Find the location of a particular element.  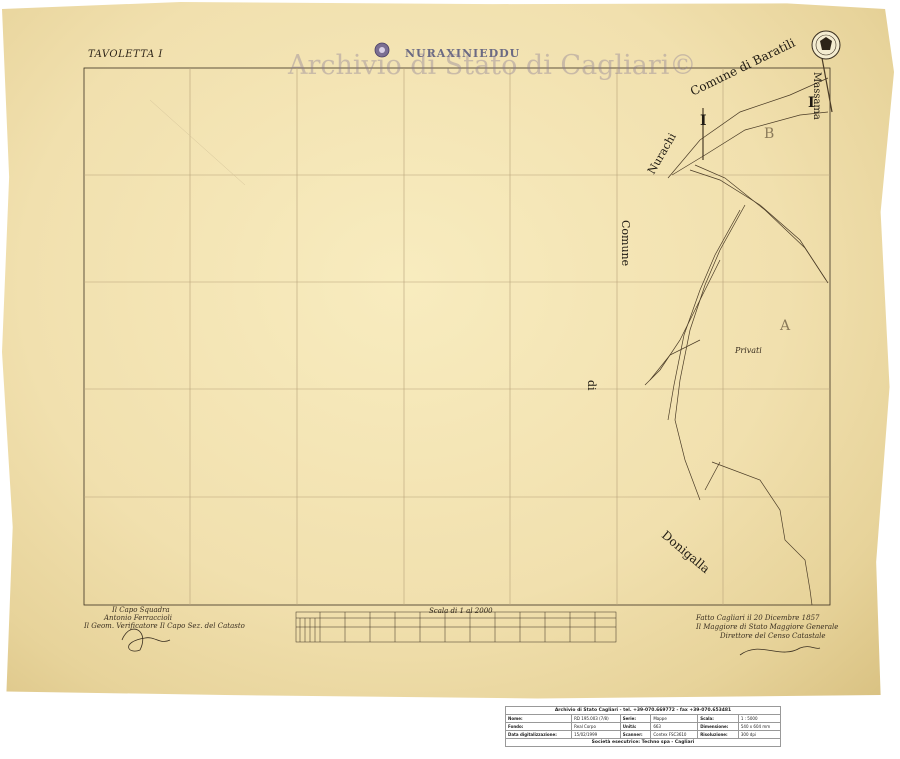

label-di: di is located at coordinates (591, 385).